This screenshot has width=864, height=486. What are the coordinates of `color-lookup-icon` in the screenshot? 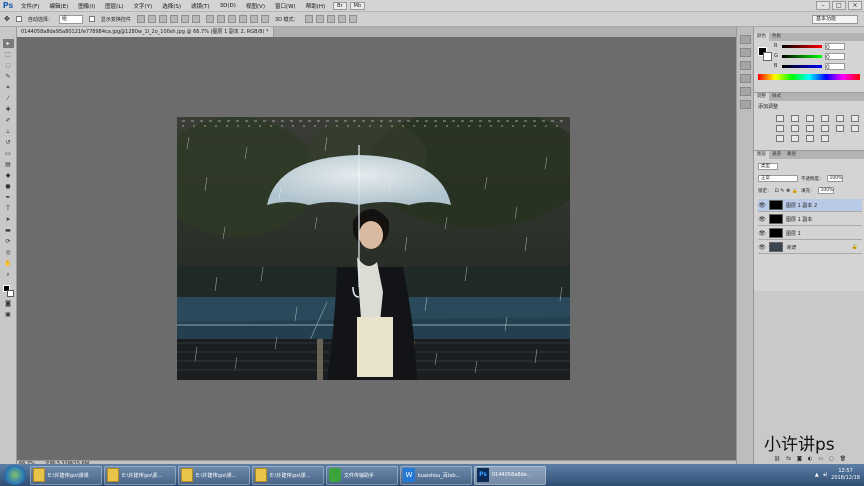 It's located at (840, 128).